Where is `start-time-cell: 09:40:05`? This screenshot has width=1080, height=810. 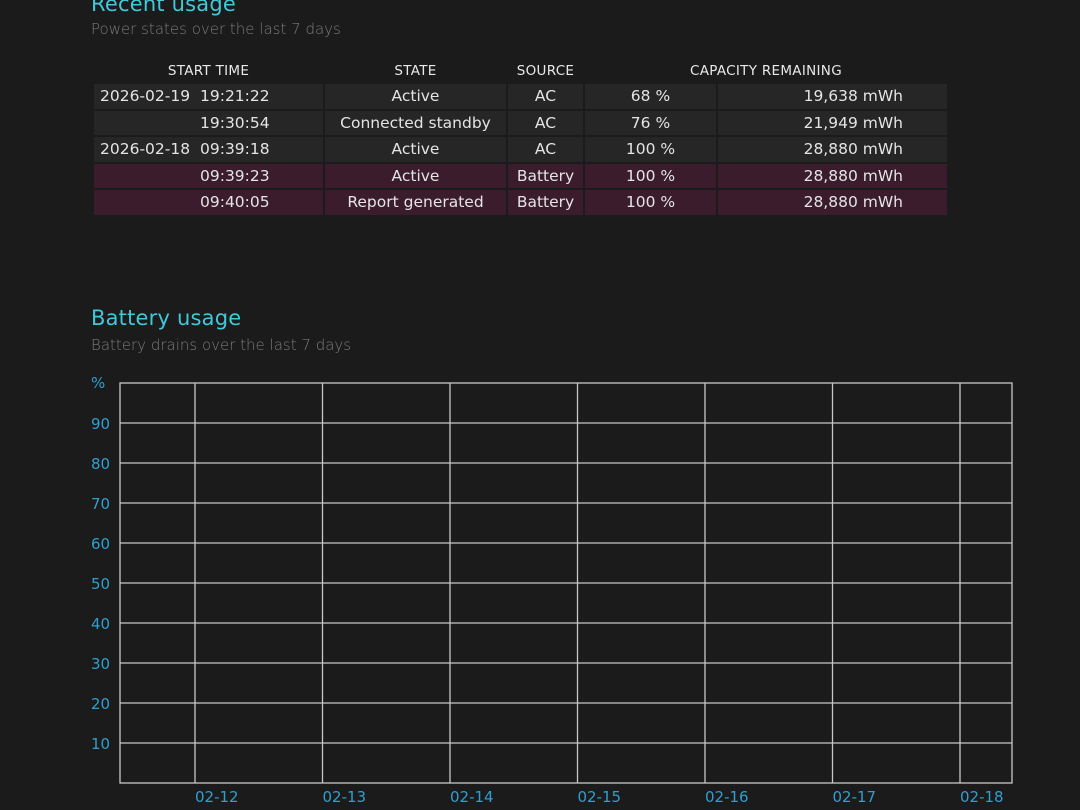 start-time-cell: 09:40:05 is located at coordinates (208, 202).